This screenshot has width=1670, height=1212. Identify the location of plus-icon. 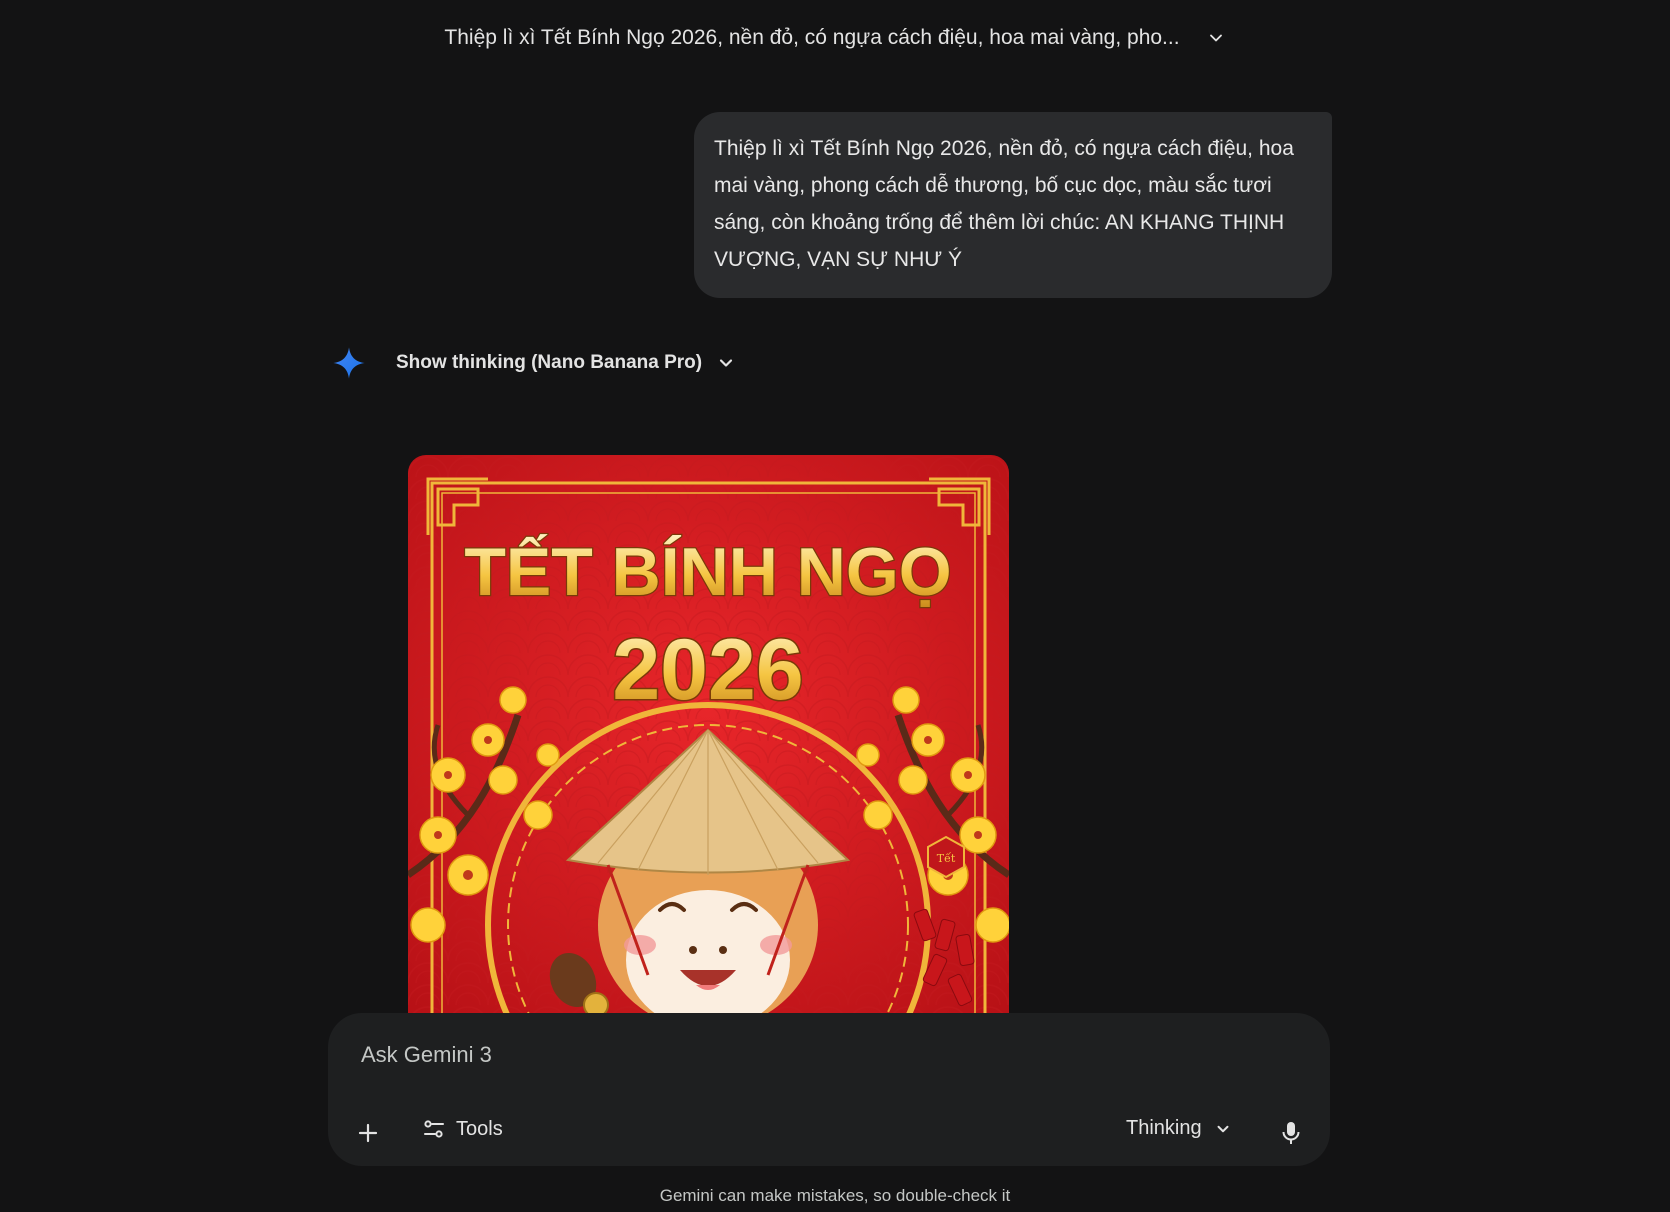
(368, 1133).